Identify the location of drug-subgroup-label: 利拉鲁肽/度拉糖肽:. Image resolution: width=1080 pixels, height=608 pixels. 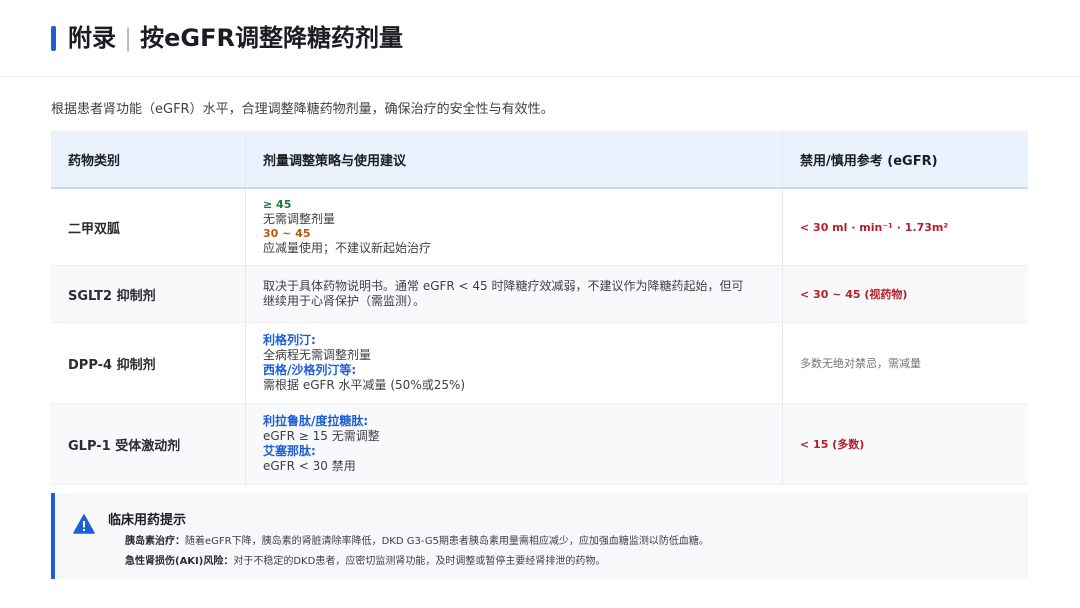
(316, 421).